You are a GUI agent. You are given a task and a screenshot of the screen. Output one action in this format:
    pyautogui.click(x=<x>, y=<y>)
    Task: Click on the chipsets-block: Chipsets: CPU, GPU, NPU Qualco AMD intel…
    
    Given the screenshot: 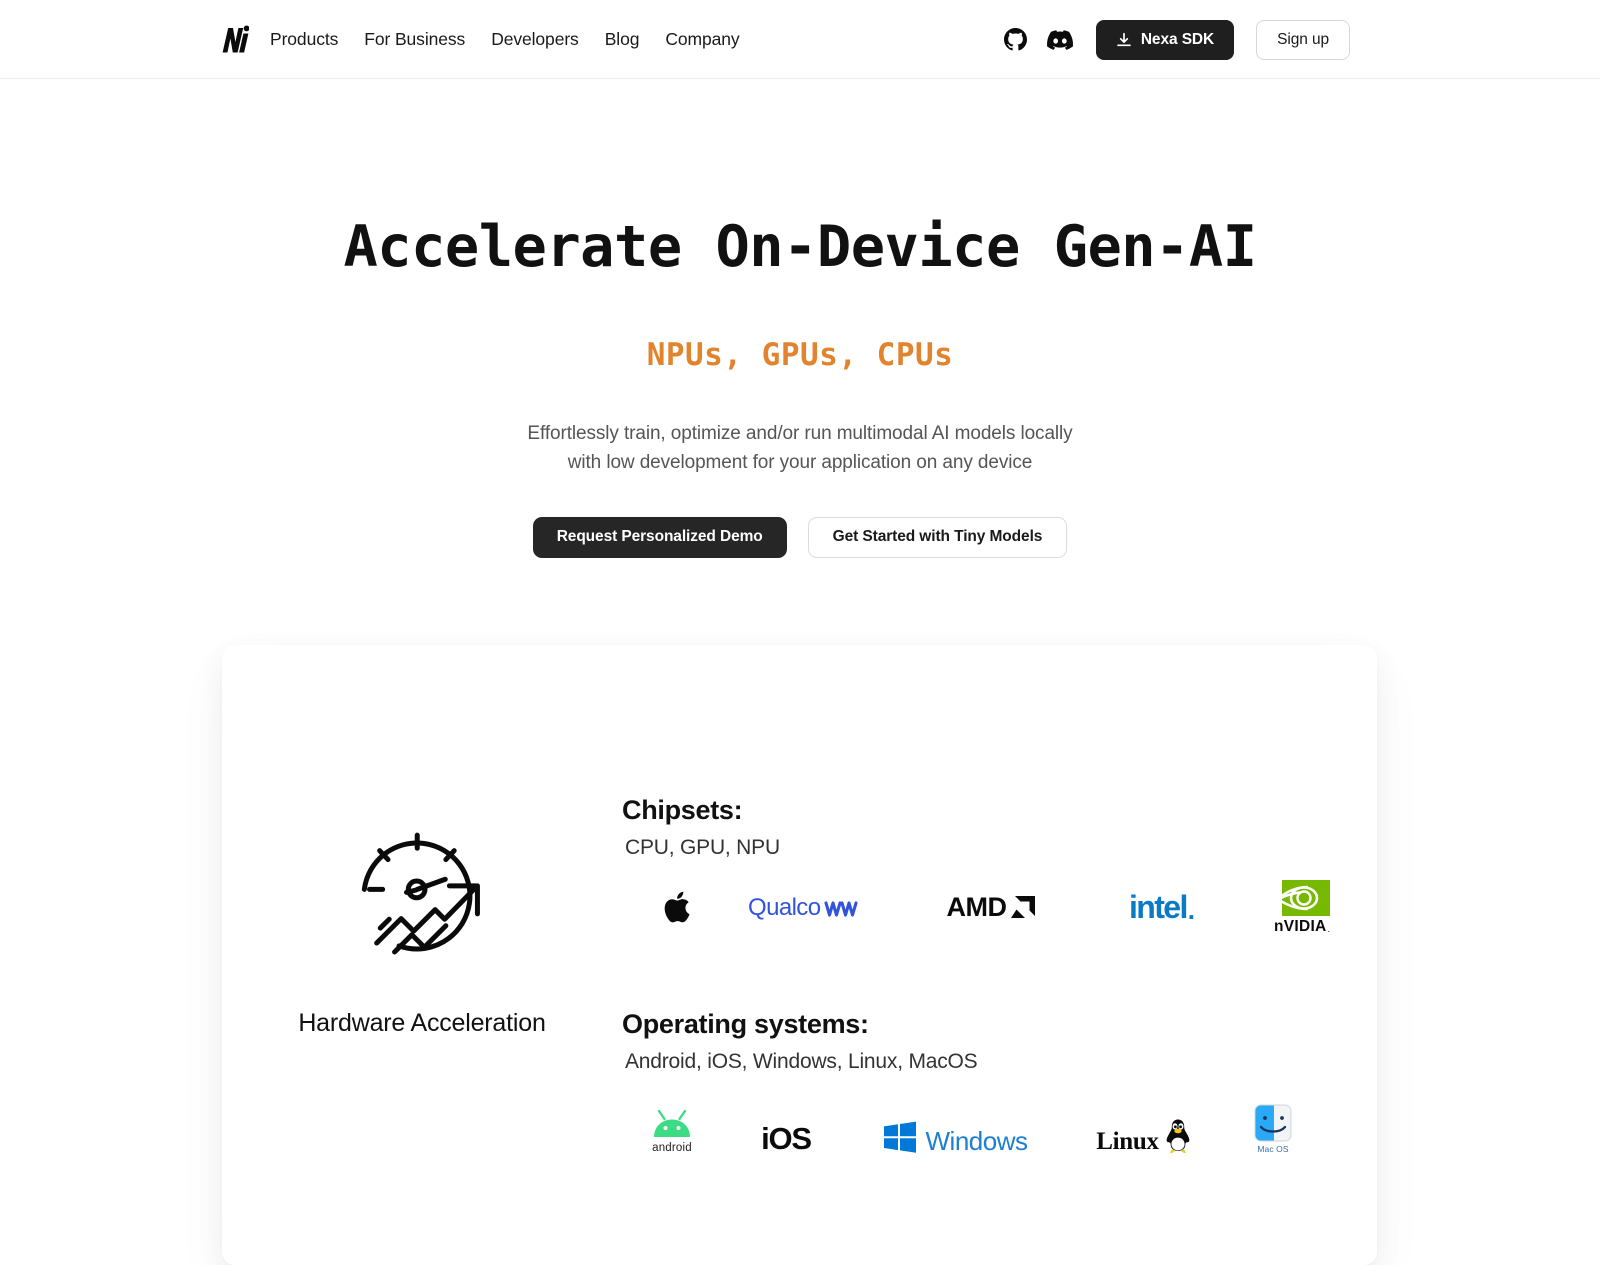 What is the action you would take?
    pyautogui.click(x=999, y=865)
    